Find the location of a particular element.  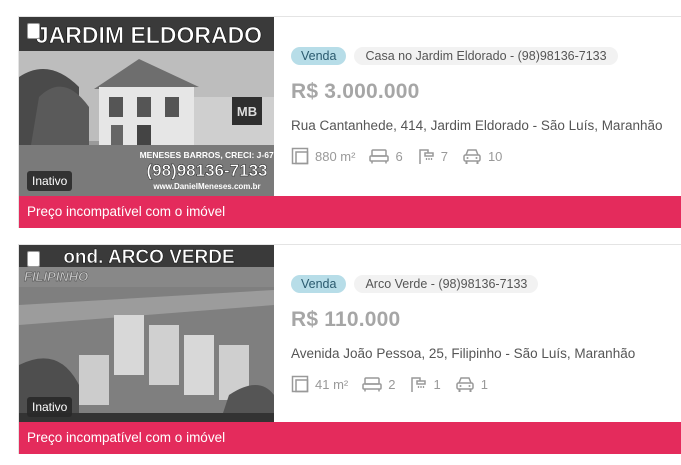

listing-title: Casa no Jardim Eldorado - (98)98136-7133 is located at coordinates (486, 56).